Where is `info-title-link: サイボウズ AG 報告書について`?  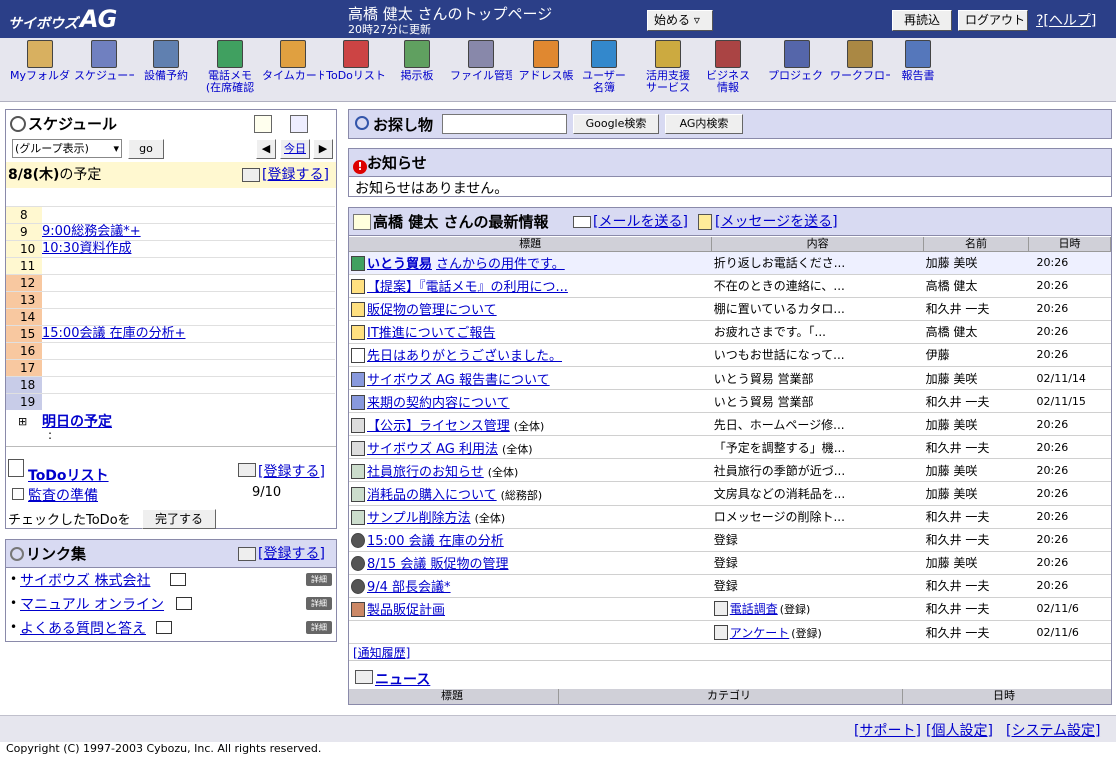
info-title-link: サイボウズ AG 報告書について is located at coordinates (458, 380).